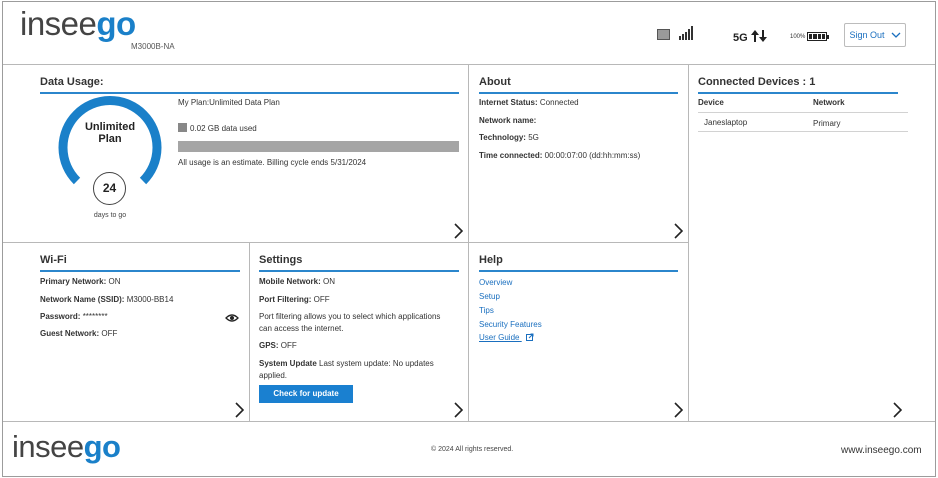 Image resolution: width=938 pixels, height=478 pixels. Describe the element at coordinates (74, 316) in the screenshot. I see `password: Password: ********` at that location.